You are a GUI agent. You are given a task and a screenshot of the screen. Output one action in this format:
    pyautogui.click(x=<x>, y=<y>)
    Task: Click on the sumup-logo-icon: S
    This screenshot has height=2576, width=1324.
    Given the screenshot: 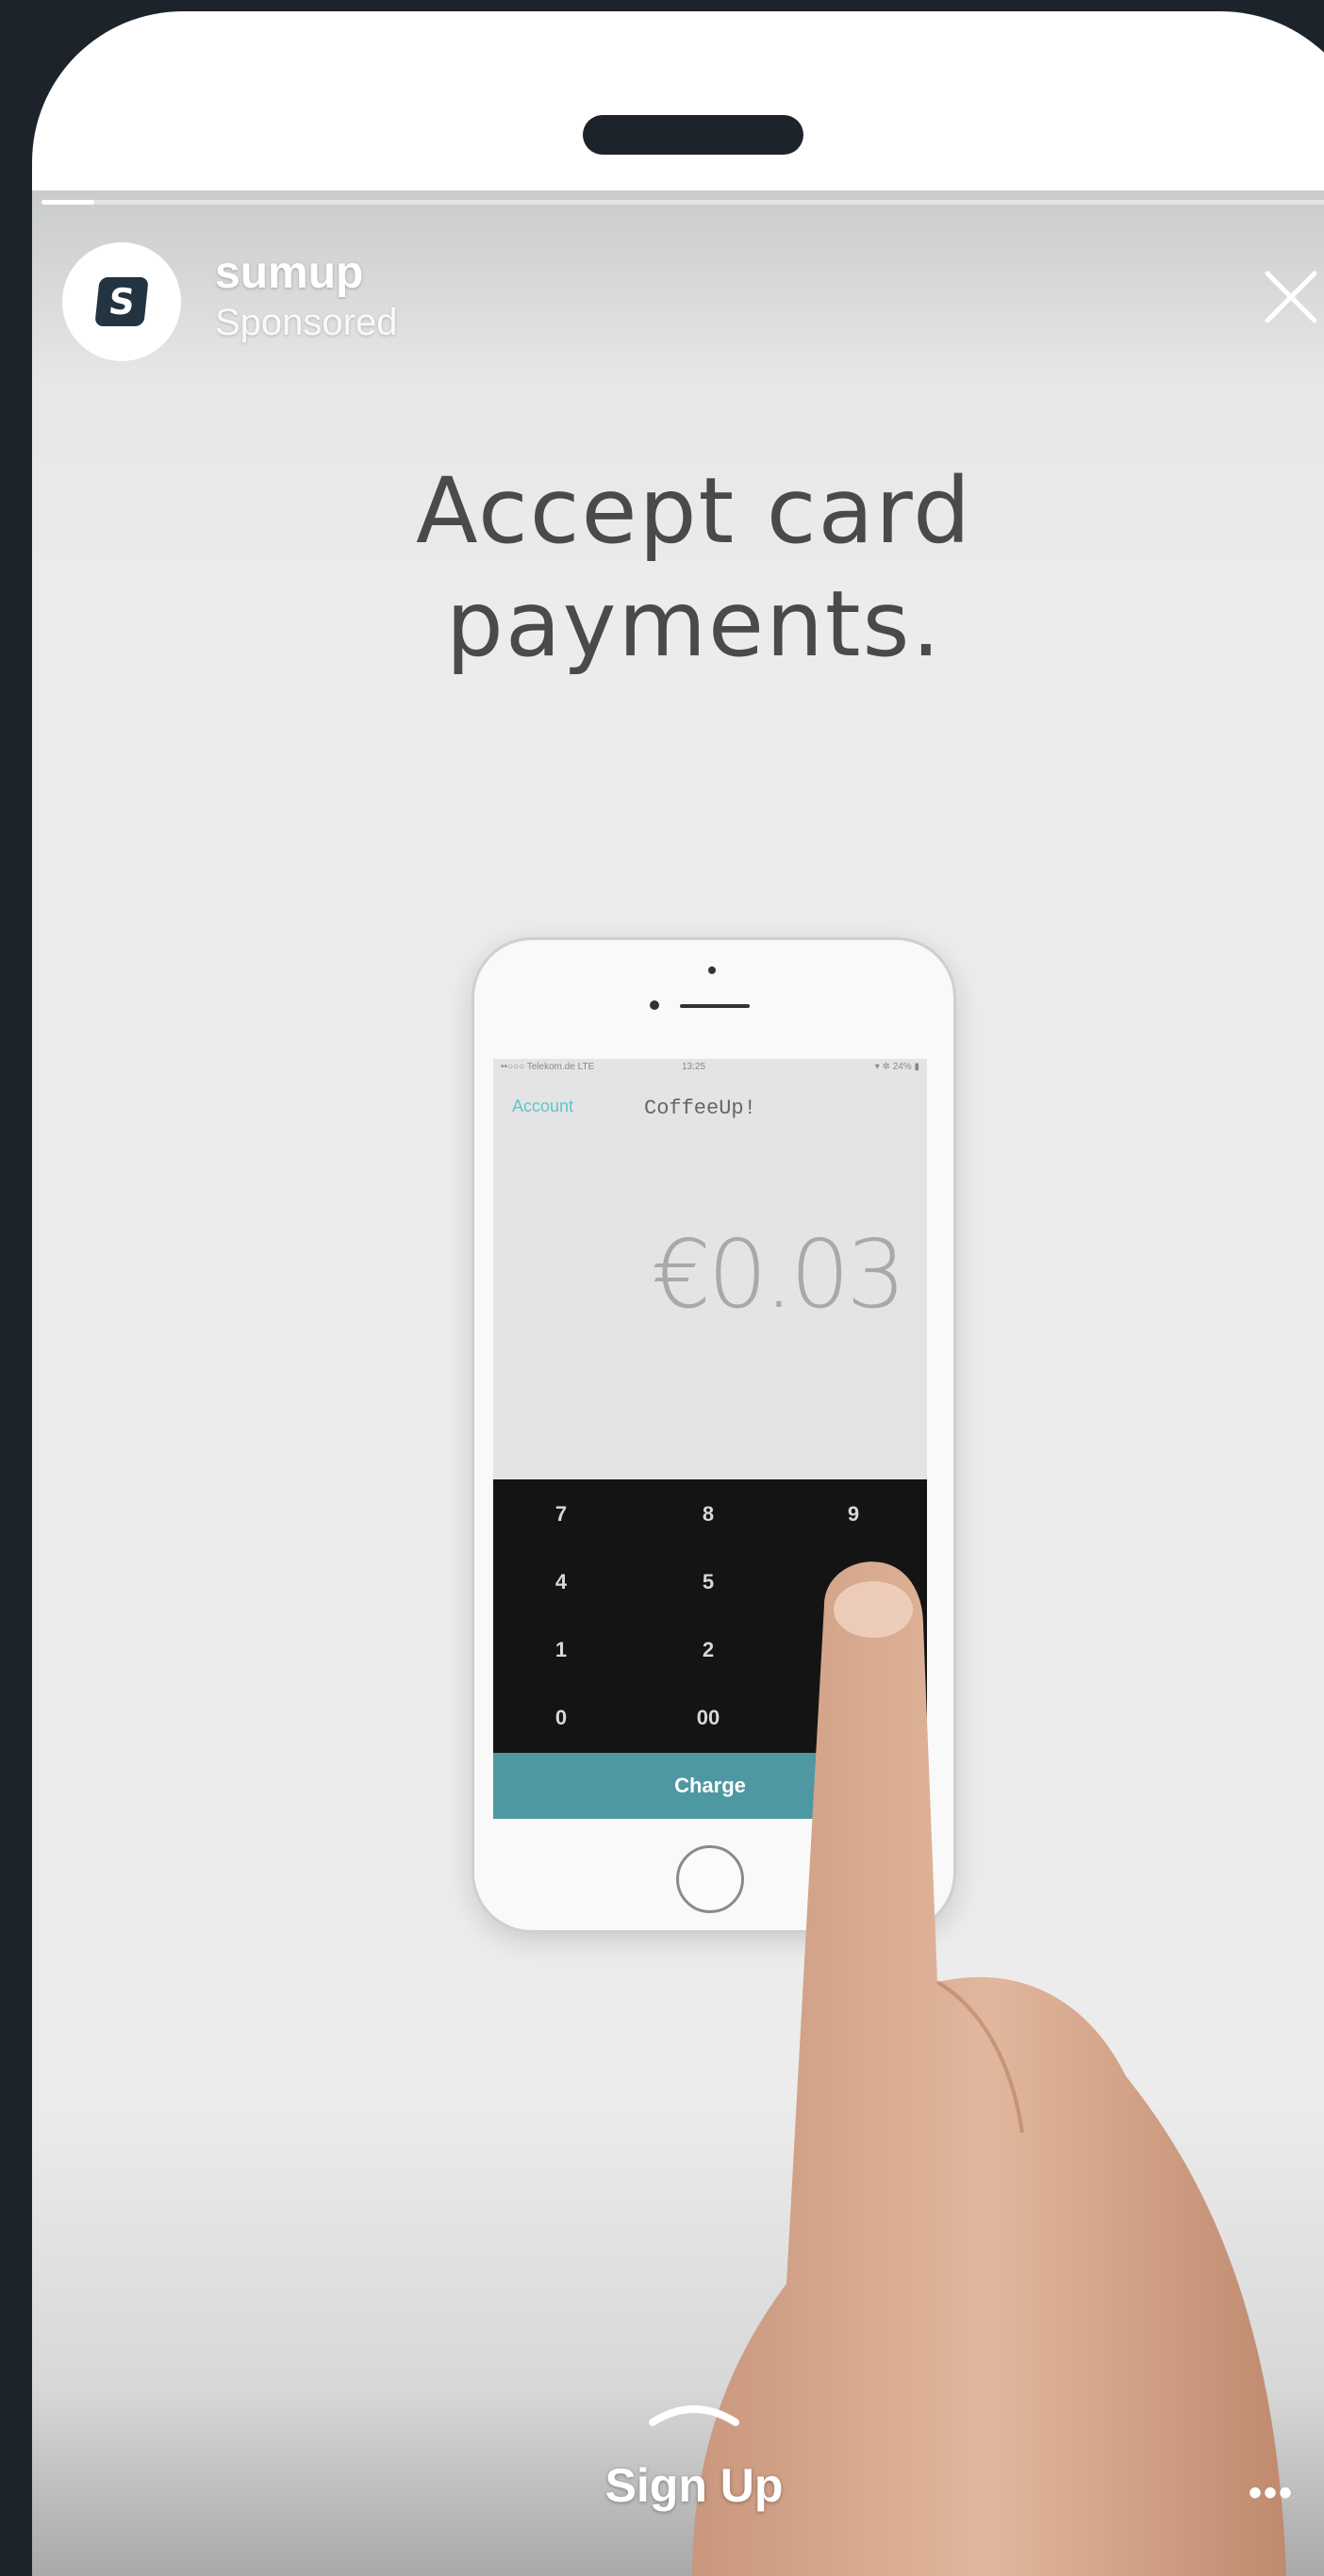 What is the action you would take?
    pyautogui.click(x=121, y=301)
    